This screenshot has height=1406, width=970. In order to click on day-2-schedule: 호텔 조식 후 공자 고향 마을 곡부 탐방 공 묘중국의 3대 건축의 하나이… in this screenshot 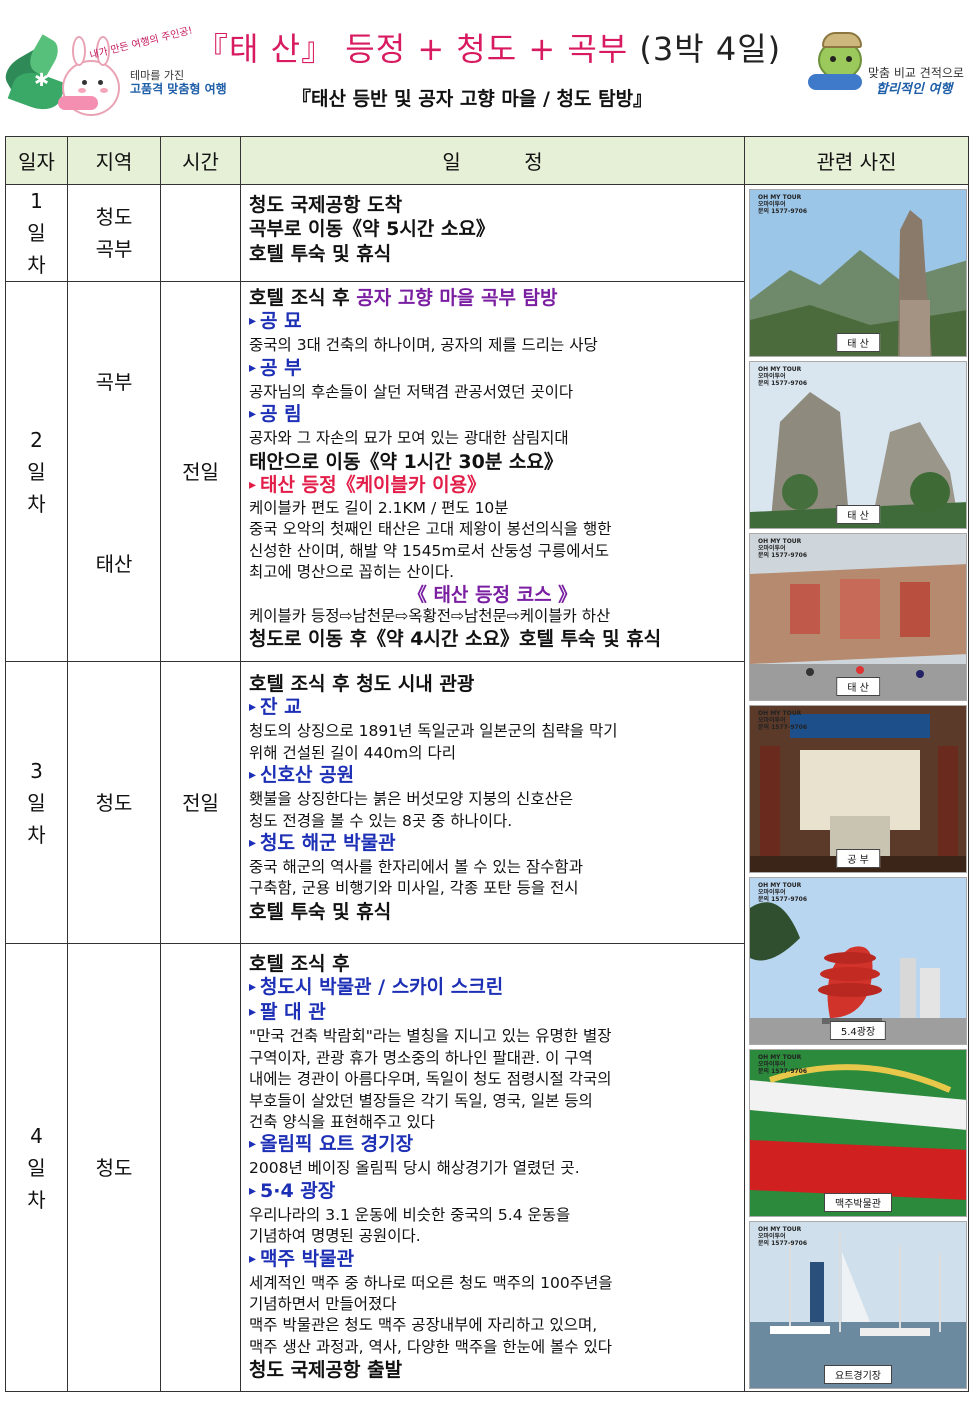, I will do `click(492, 471)`.